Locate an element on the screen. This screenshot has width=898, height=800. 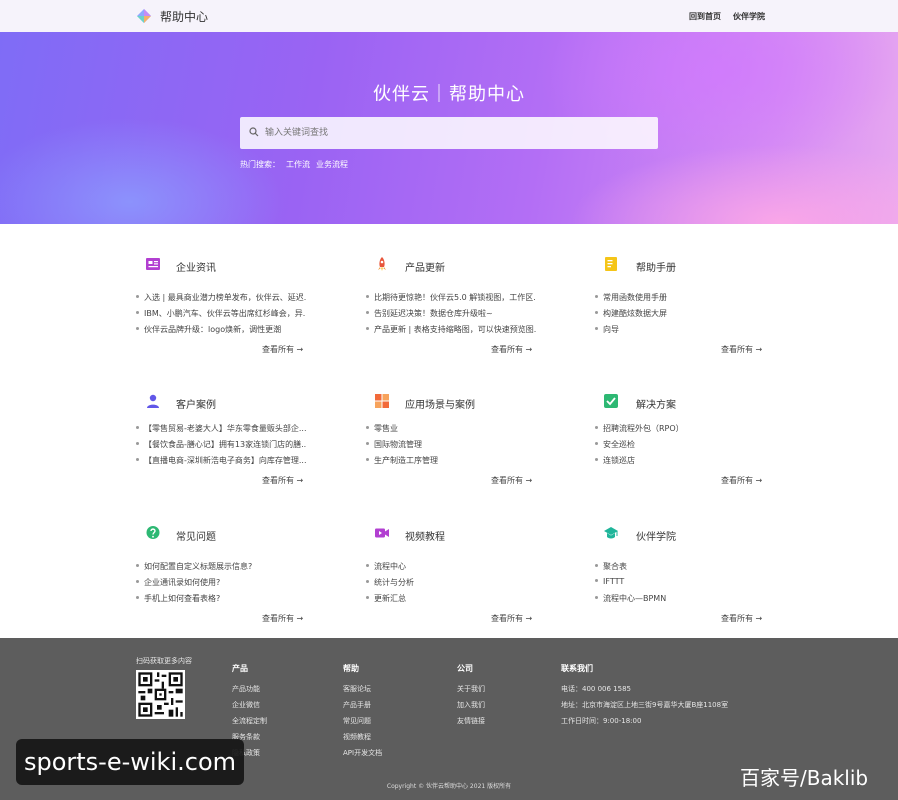
hot-search-item-workflow: 工作流 is located at coordinates (298, 164).